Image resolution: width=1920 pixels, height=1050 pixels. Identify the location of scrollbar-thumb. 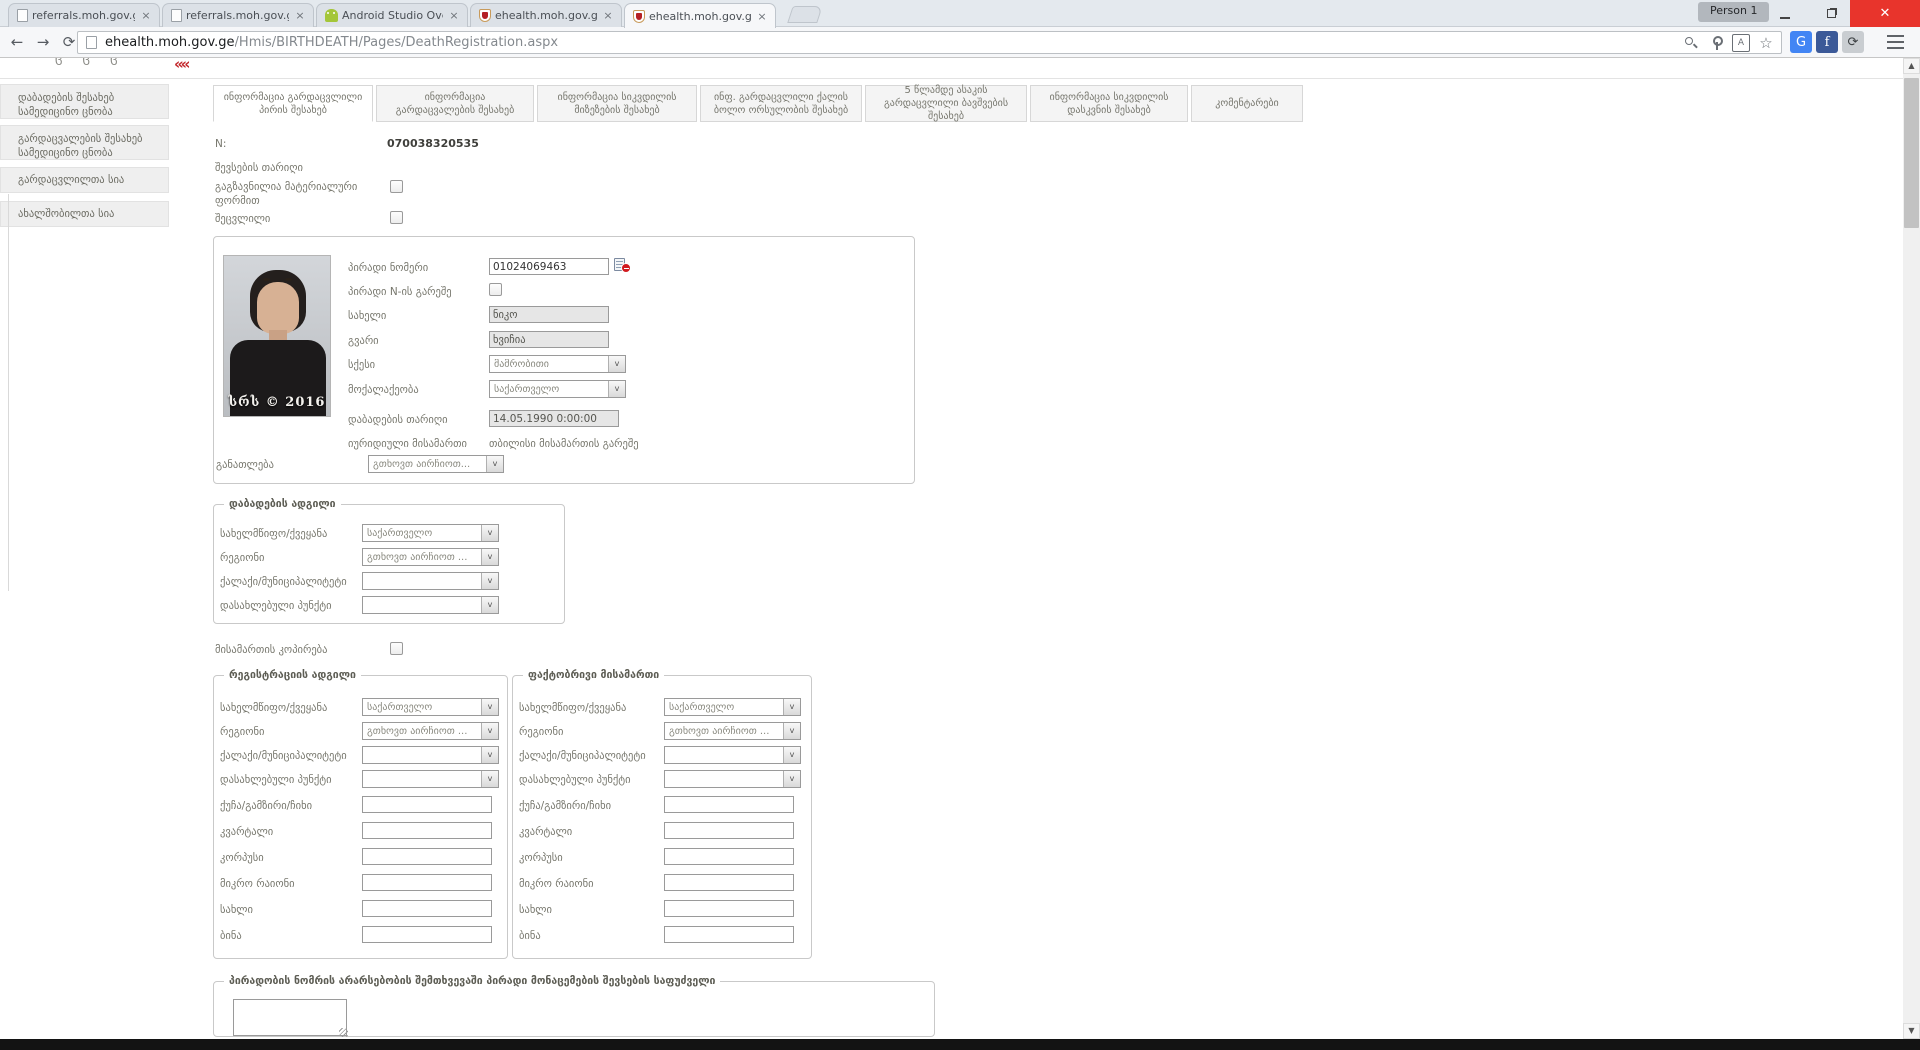
(1911, 153).